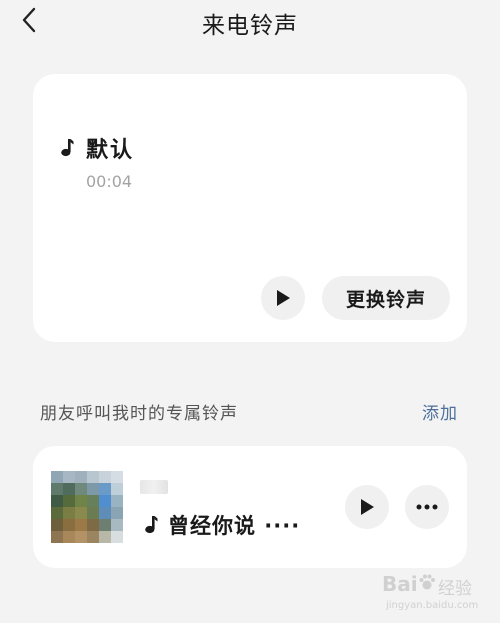  Describe the element at coordinates (432, 605) in the screenshot. I see `watermark-url: jingyan.baidu.com` at that location.